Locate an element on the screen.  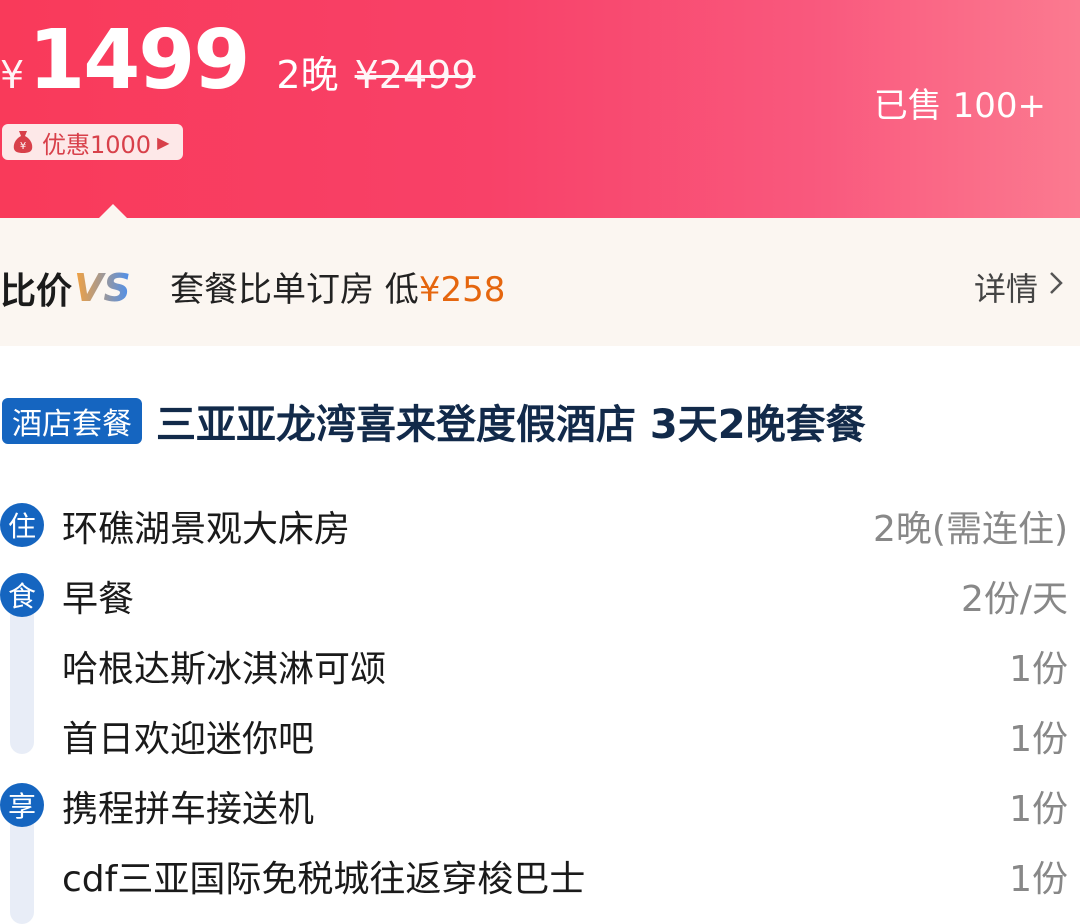
item-name: 首日欢迎迷你吧 is located at coordinates (188, 739).